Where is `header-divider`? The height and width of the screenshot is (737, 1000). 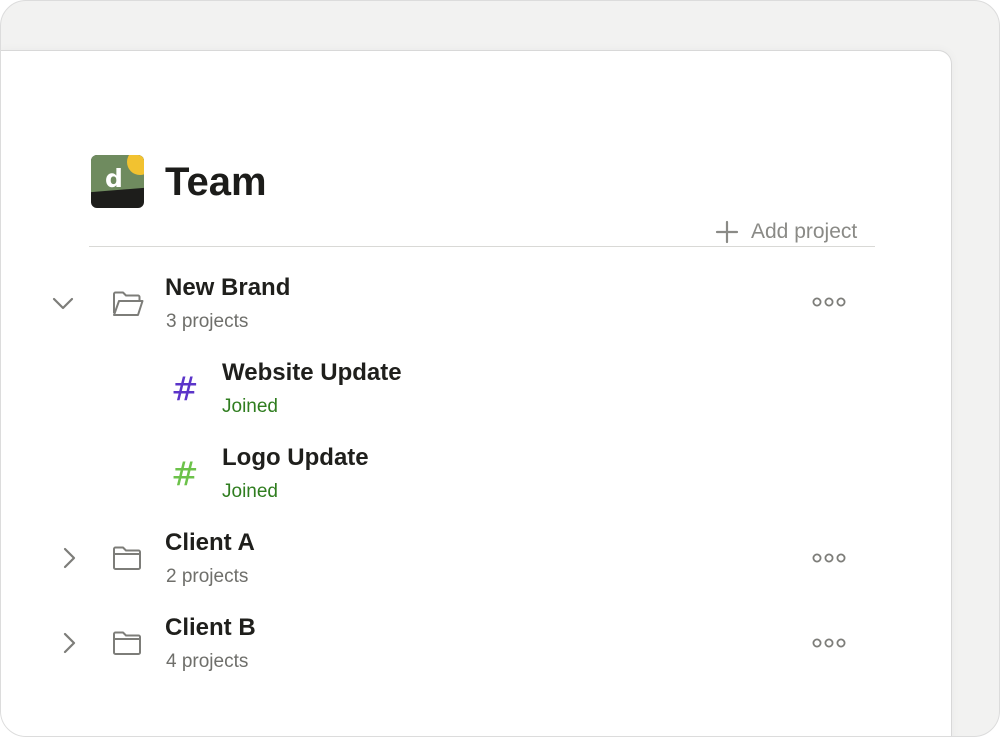
header-divider is located at coordinates (482, 246).